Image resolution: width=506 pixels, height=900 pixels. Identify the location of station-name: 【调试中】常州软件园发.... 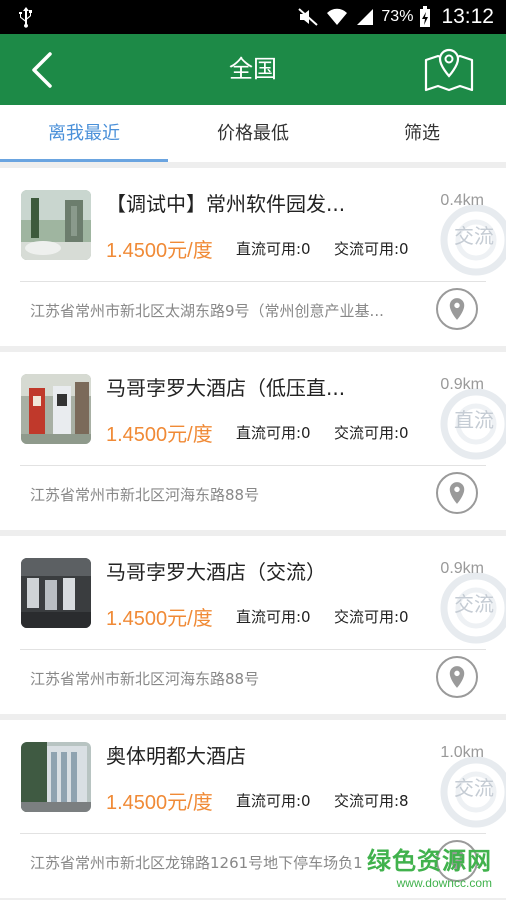
(226, 204).